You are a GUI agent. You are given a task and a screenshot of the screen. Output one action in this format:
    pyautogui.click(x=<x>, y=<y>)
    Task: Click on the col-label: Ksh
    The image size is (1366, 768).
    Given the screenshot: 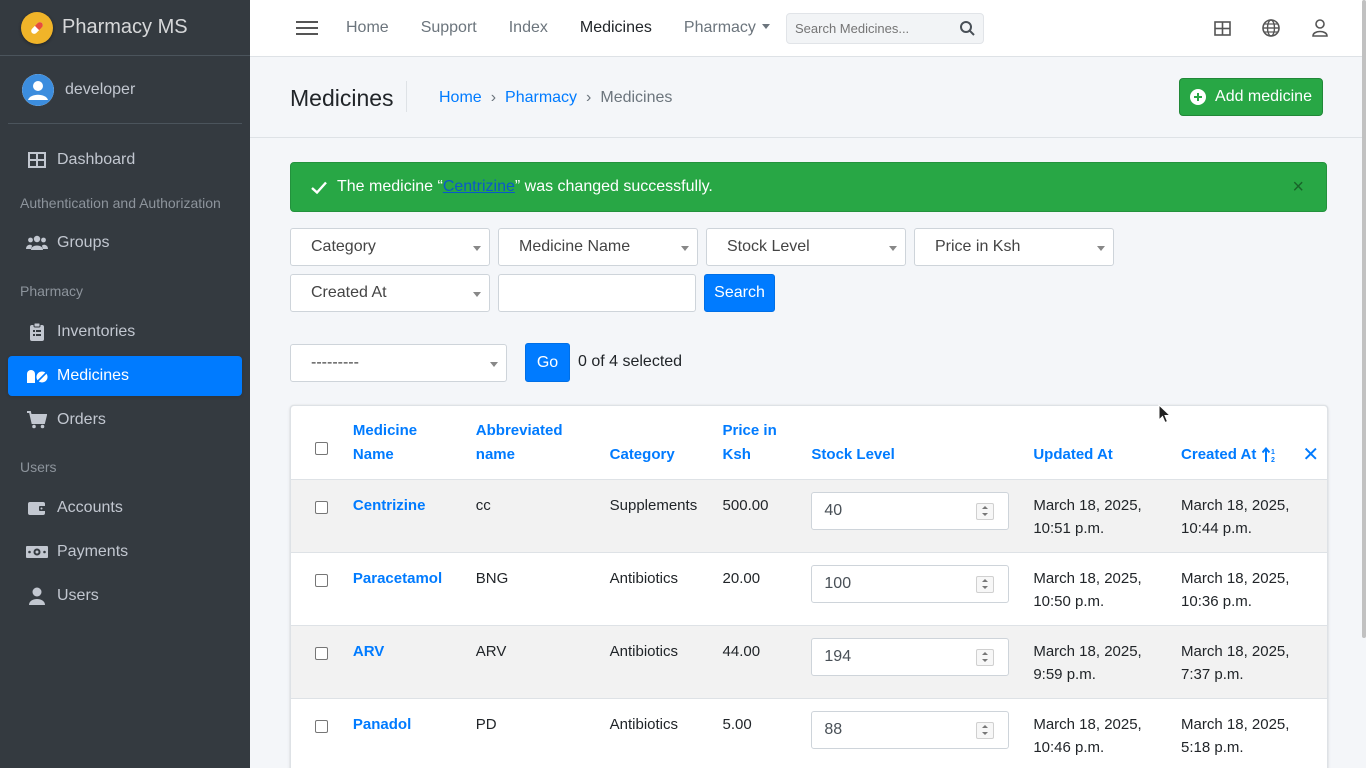 What is the action you would take?
    pyautogui.click(x=736, y=454)
    